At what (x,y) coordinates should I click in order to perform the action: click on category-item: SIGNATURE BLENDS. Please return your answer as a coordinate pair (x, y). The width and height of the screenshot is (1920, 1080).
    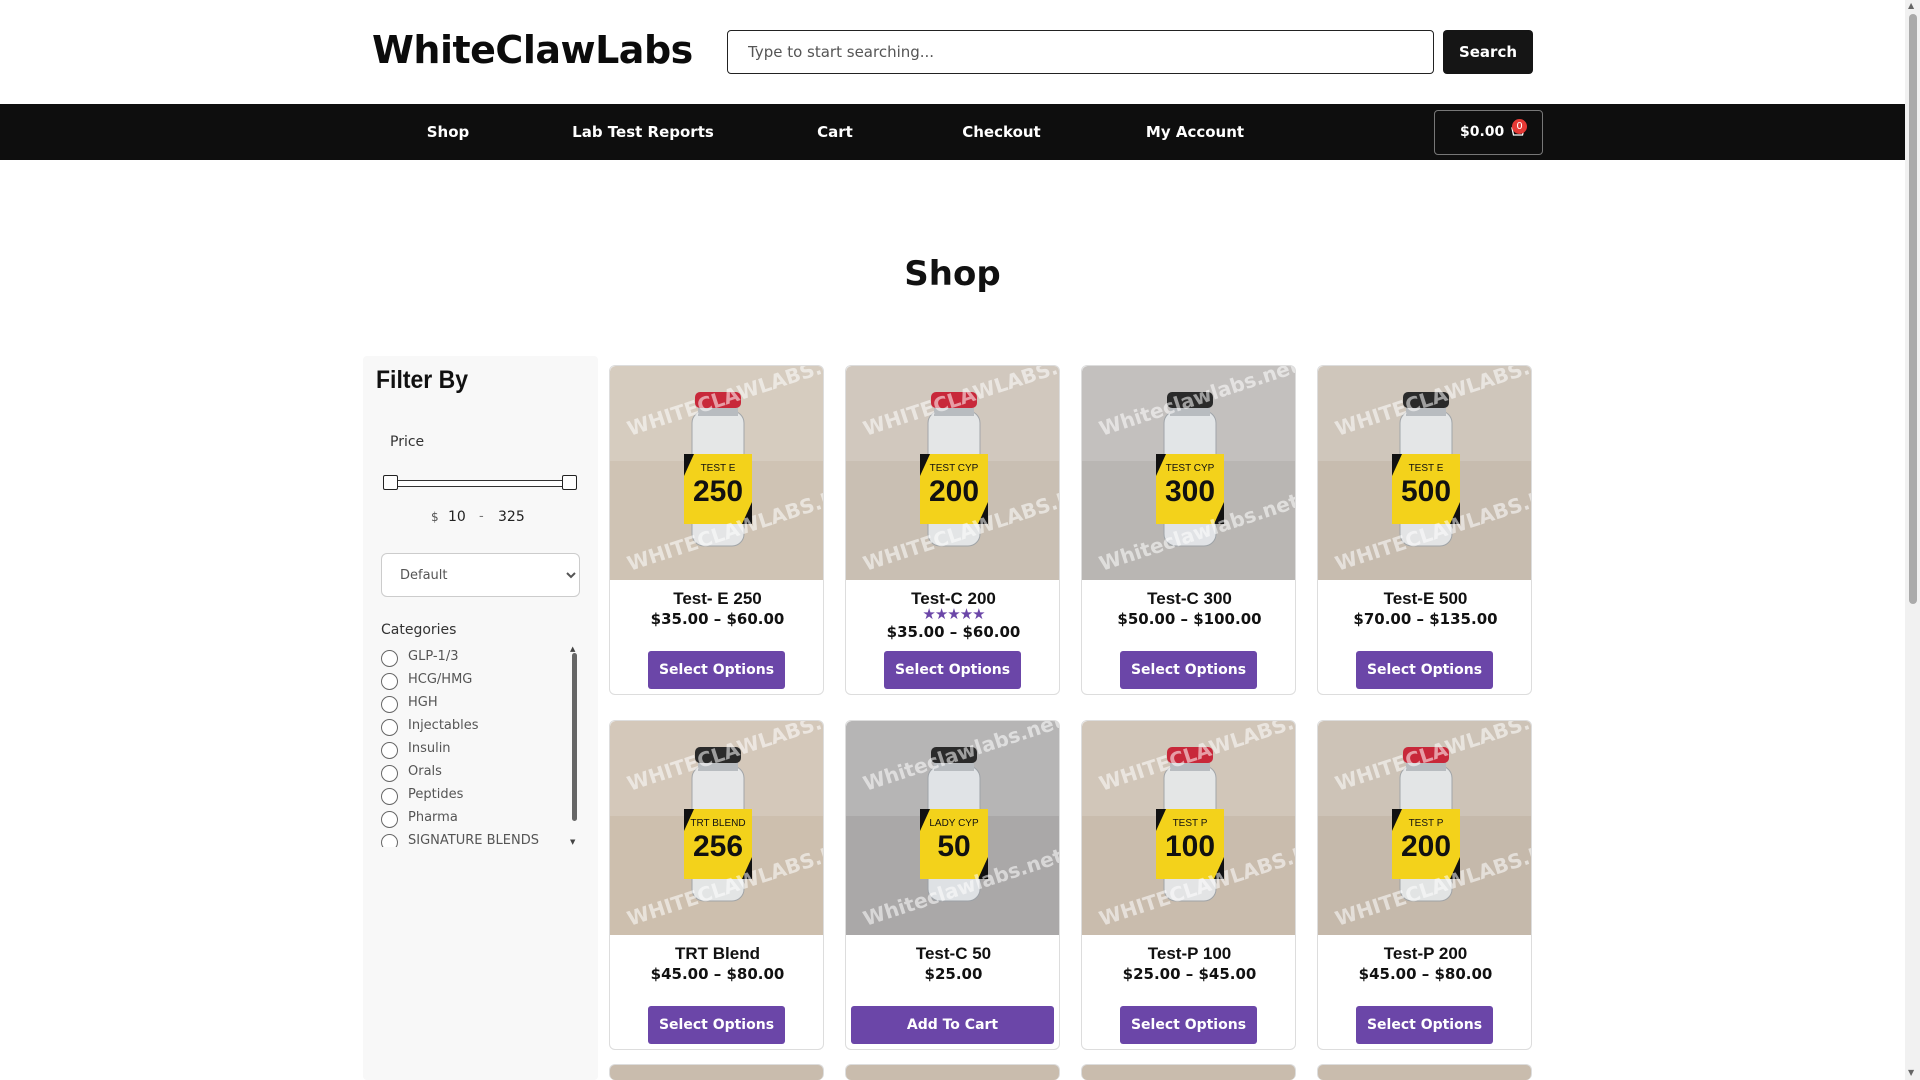
    Looking at the image, I should click on (476, 839).